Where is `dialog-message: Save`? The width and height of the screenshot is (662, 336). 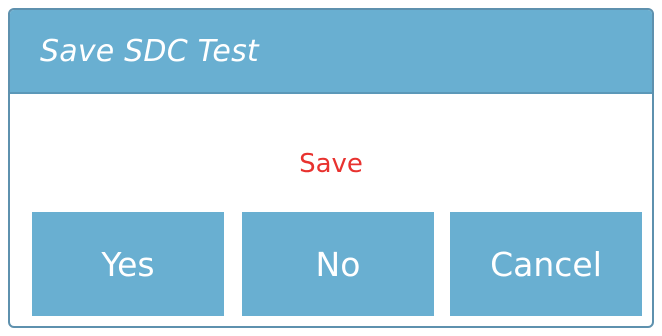
dialog-message: Save is located at coordinates (331, 164).